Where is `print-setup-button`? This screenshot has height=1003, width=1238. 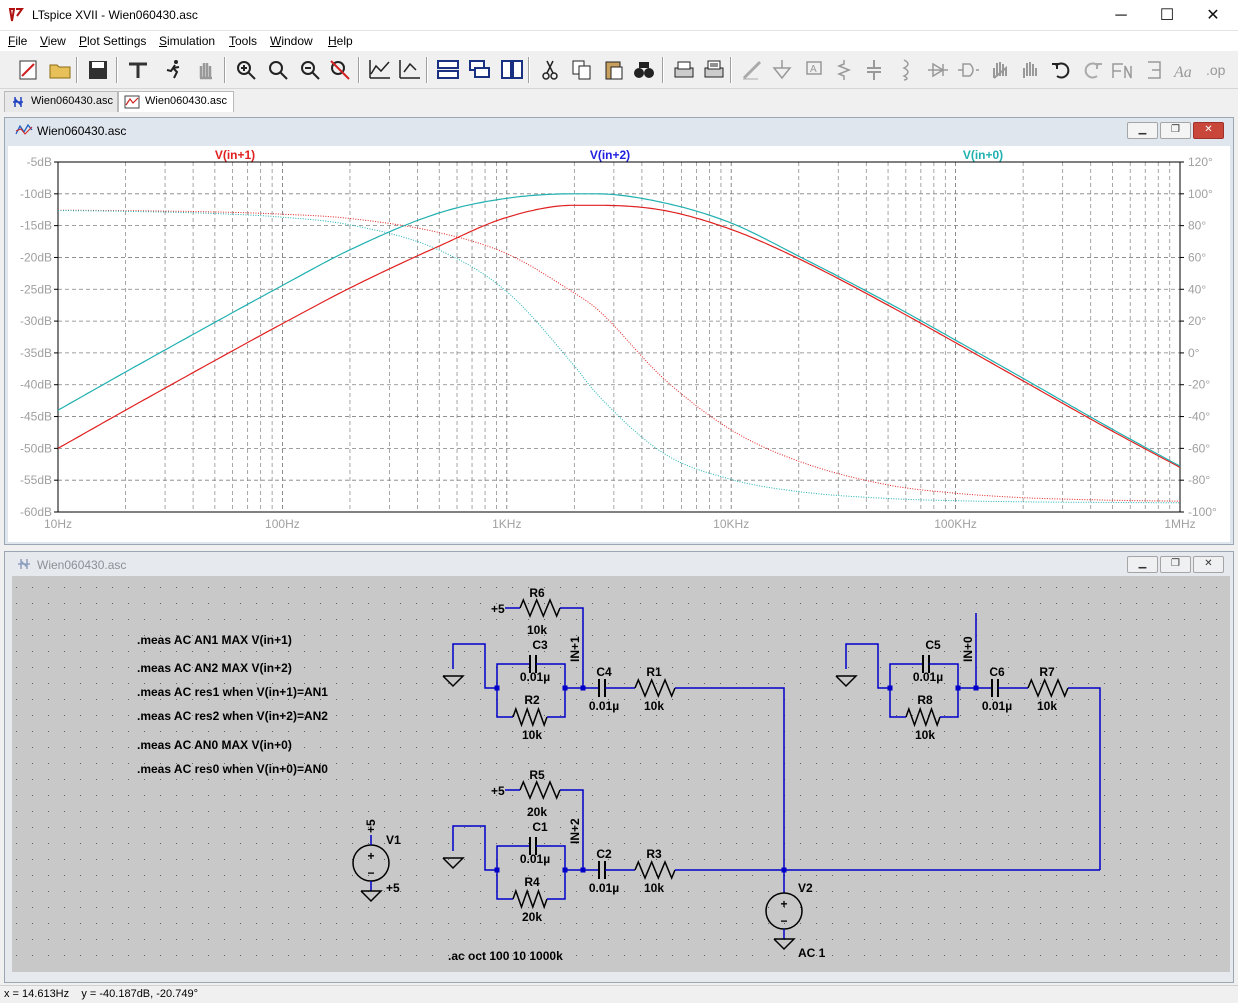
print-setup-button is located at coordinates (714, 70).